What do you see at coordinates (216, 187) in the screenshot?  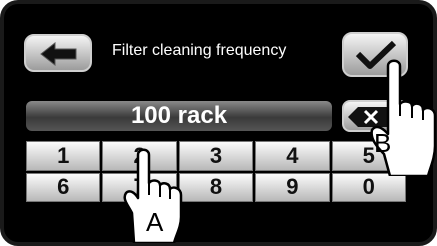 I see `key-8: 8` at bounding box center [216, 187].